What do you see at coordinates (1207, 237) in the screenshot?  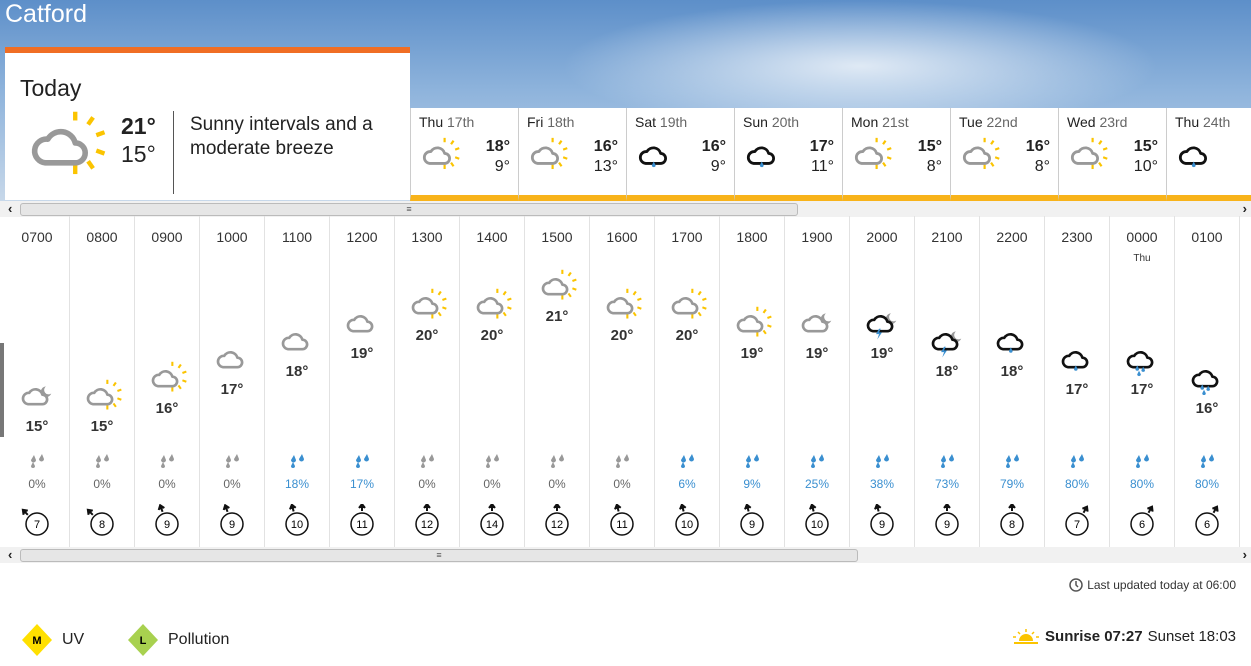 I see `hour-time: 0100` at bounding box center [1207, 237].